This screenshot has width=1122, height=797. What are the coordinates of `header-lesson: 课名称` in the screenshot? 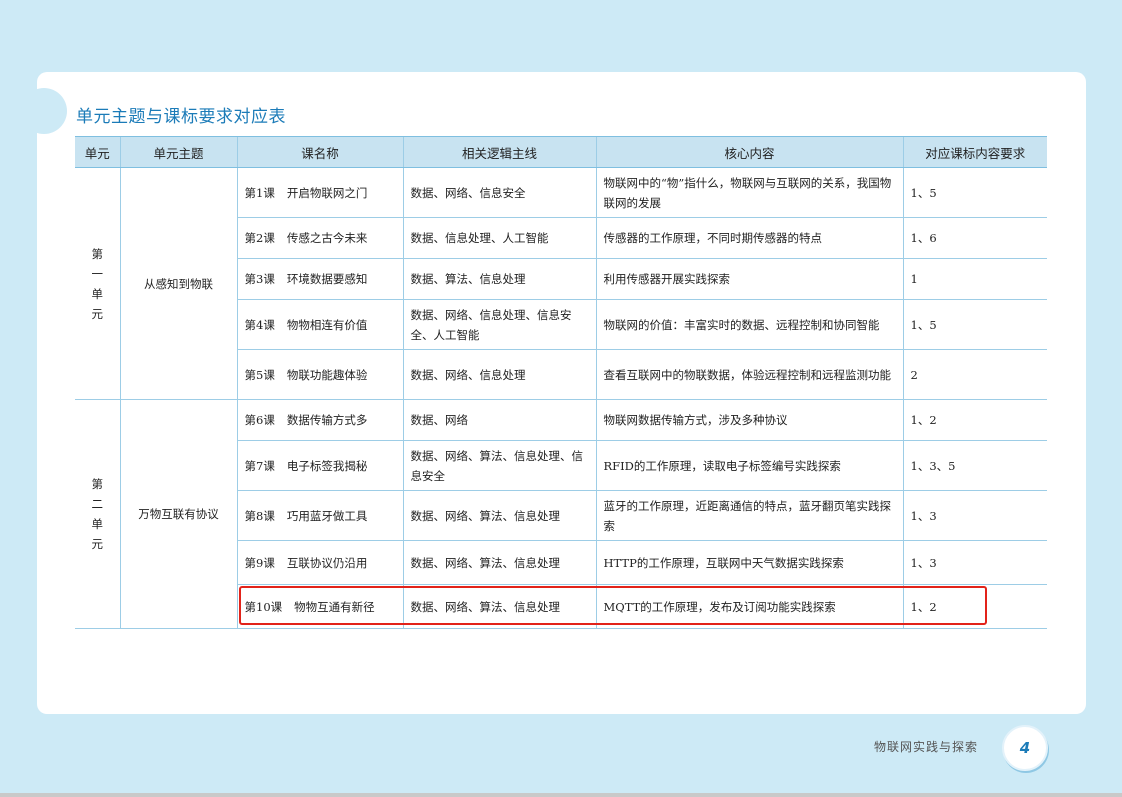 It's located at (319, 152).